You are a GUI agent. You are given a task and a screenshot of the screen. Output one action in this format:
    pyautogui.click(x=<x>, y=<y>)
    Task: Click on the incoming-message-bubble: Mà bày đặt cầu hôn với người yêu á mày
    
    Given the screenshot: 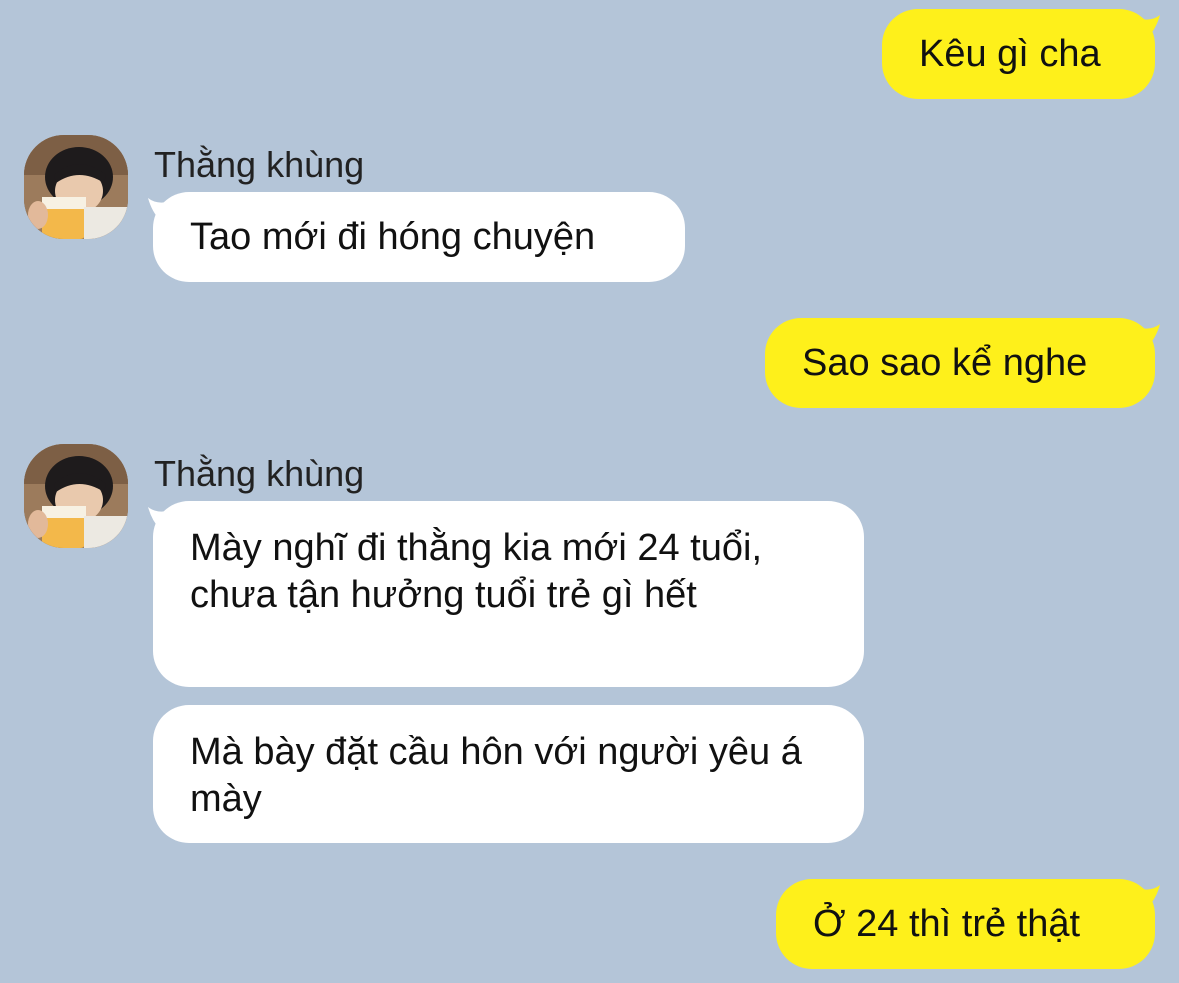 What is the action you would take?
    pyautogui.click(x=508, y=774)
    